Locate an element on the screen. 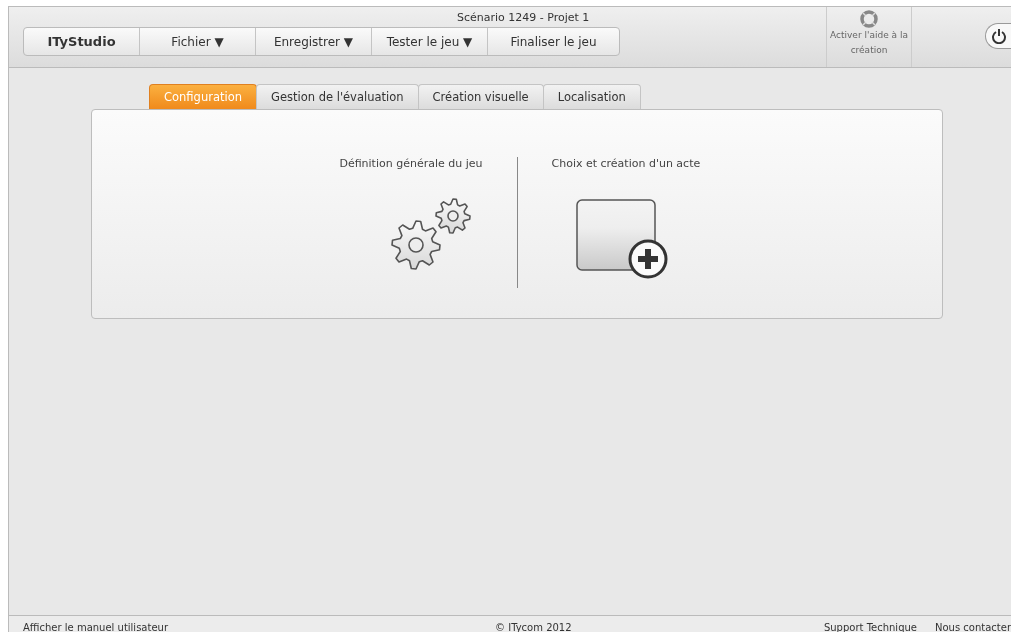 Image resolution: width=1011 pixels, height=632 pixels. help-toggle-button: Activer l'aide à la création is located at coordinates (869, 37).